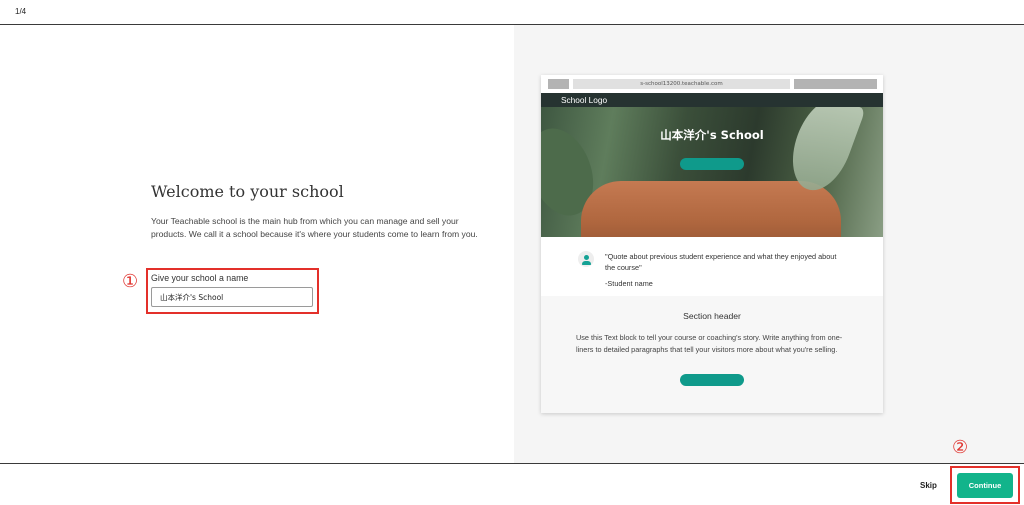  I want to click on hero-button, so click(712, 164).